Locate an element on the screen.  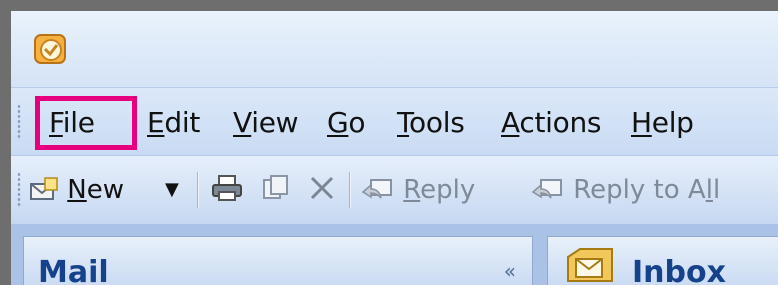
menu-actions: Actions is located at coordinates (551, 123).